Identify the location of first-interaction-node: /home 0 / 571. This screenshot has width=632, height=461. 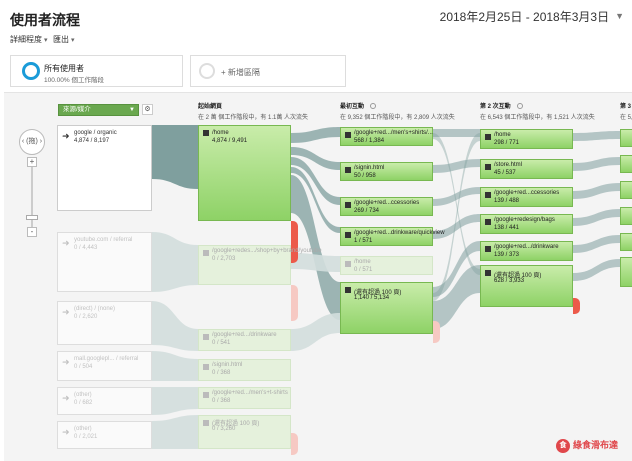
(386, 265).